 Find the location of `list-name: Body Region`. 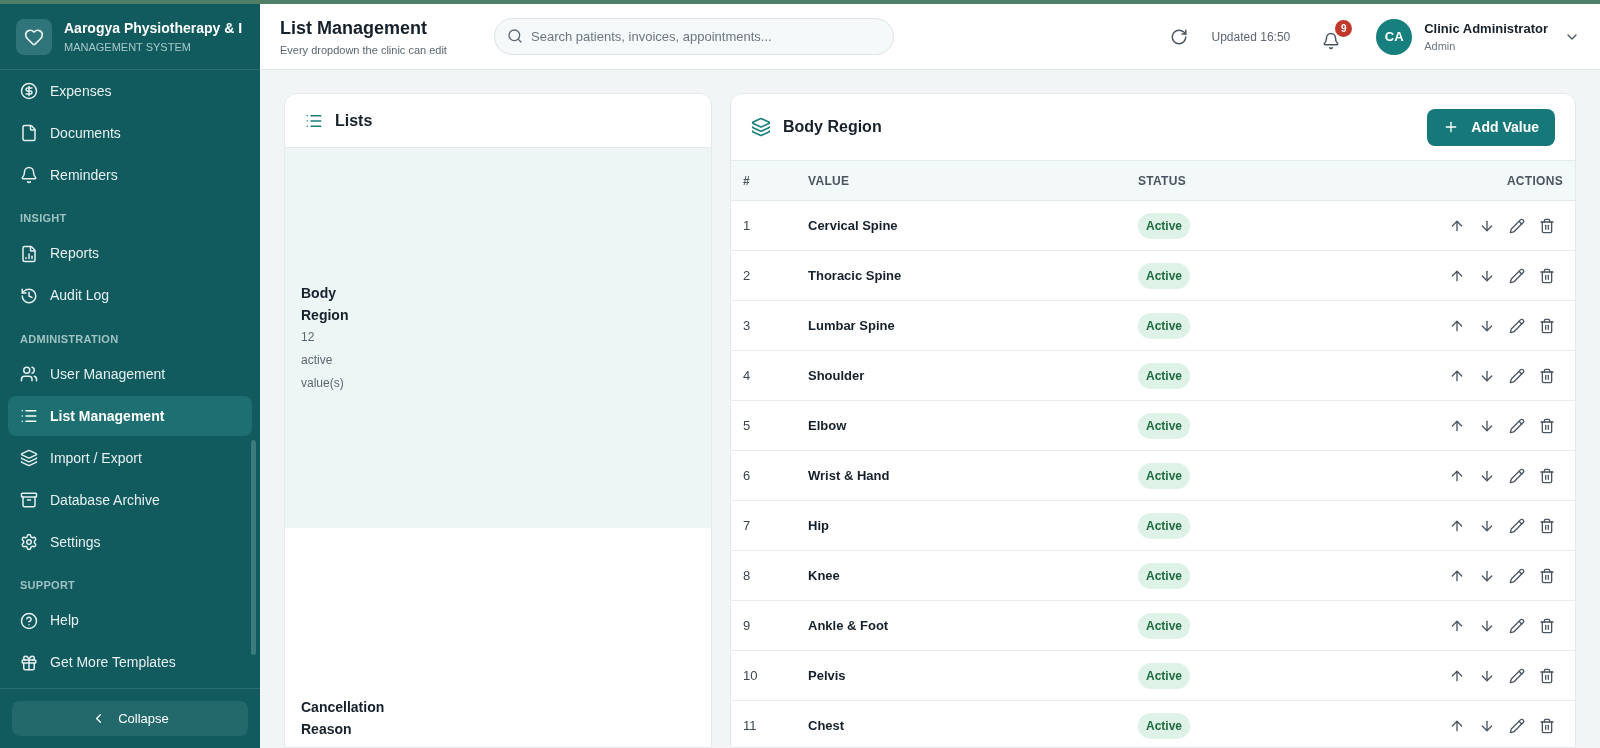

list-name: Body Region is located at coordinates (325, 304).